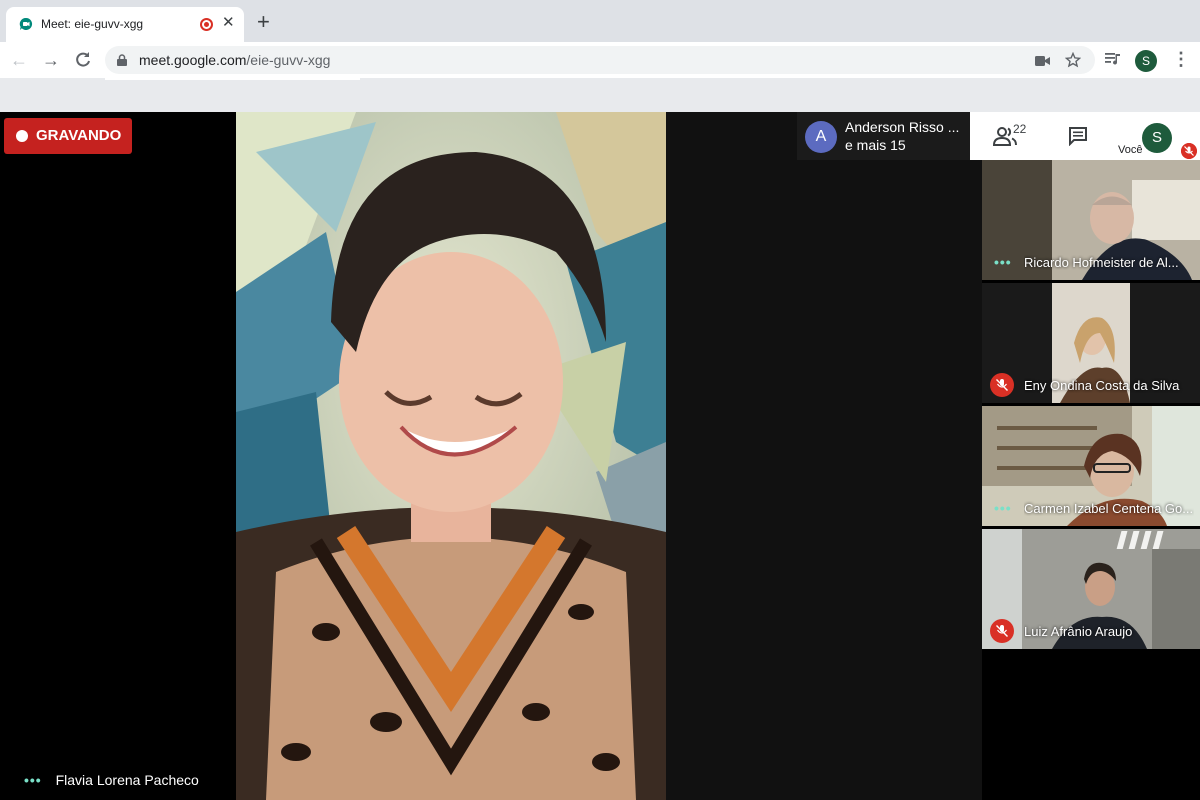 This screenshot has width=1200, height=800. Describe the element at coordinates (1078, 631) in the screenshot. I see `participant-name: Luiz Afrânio Araujo` at that location.